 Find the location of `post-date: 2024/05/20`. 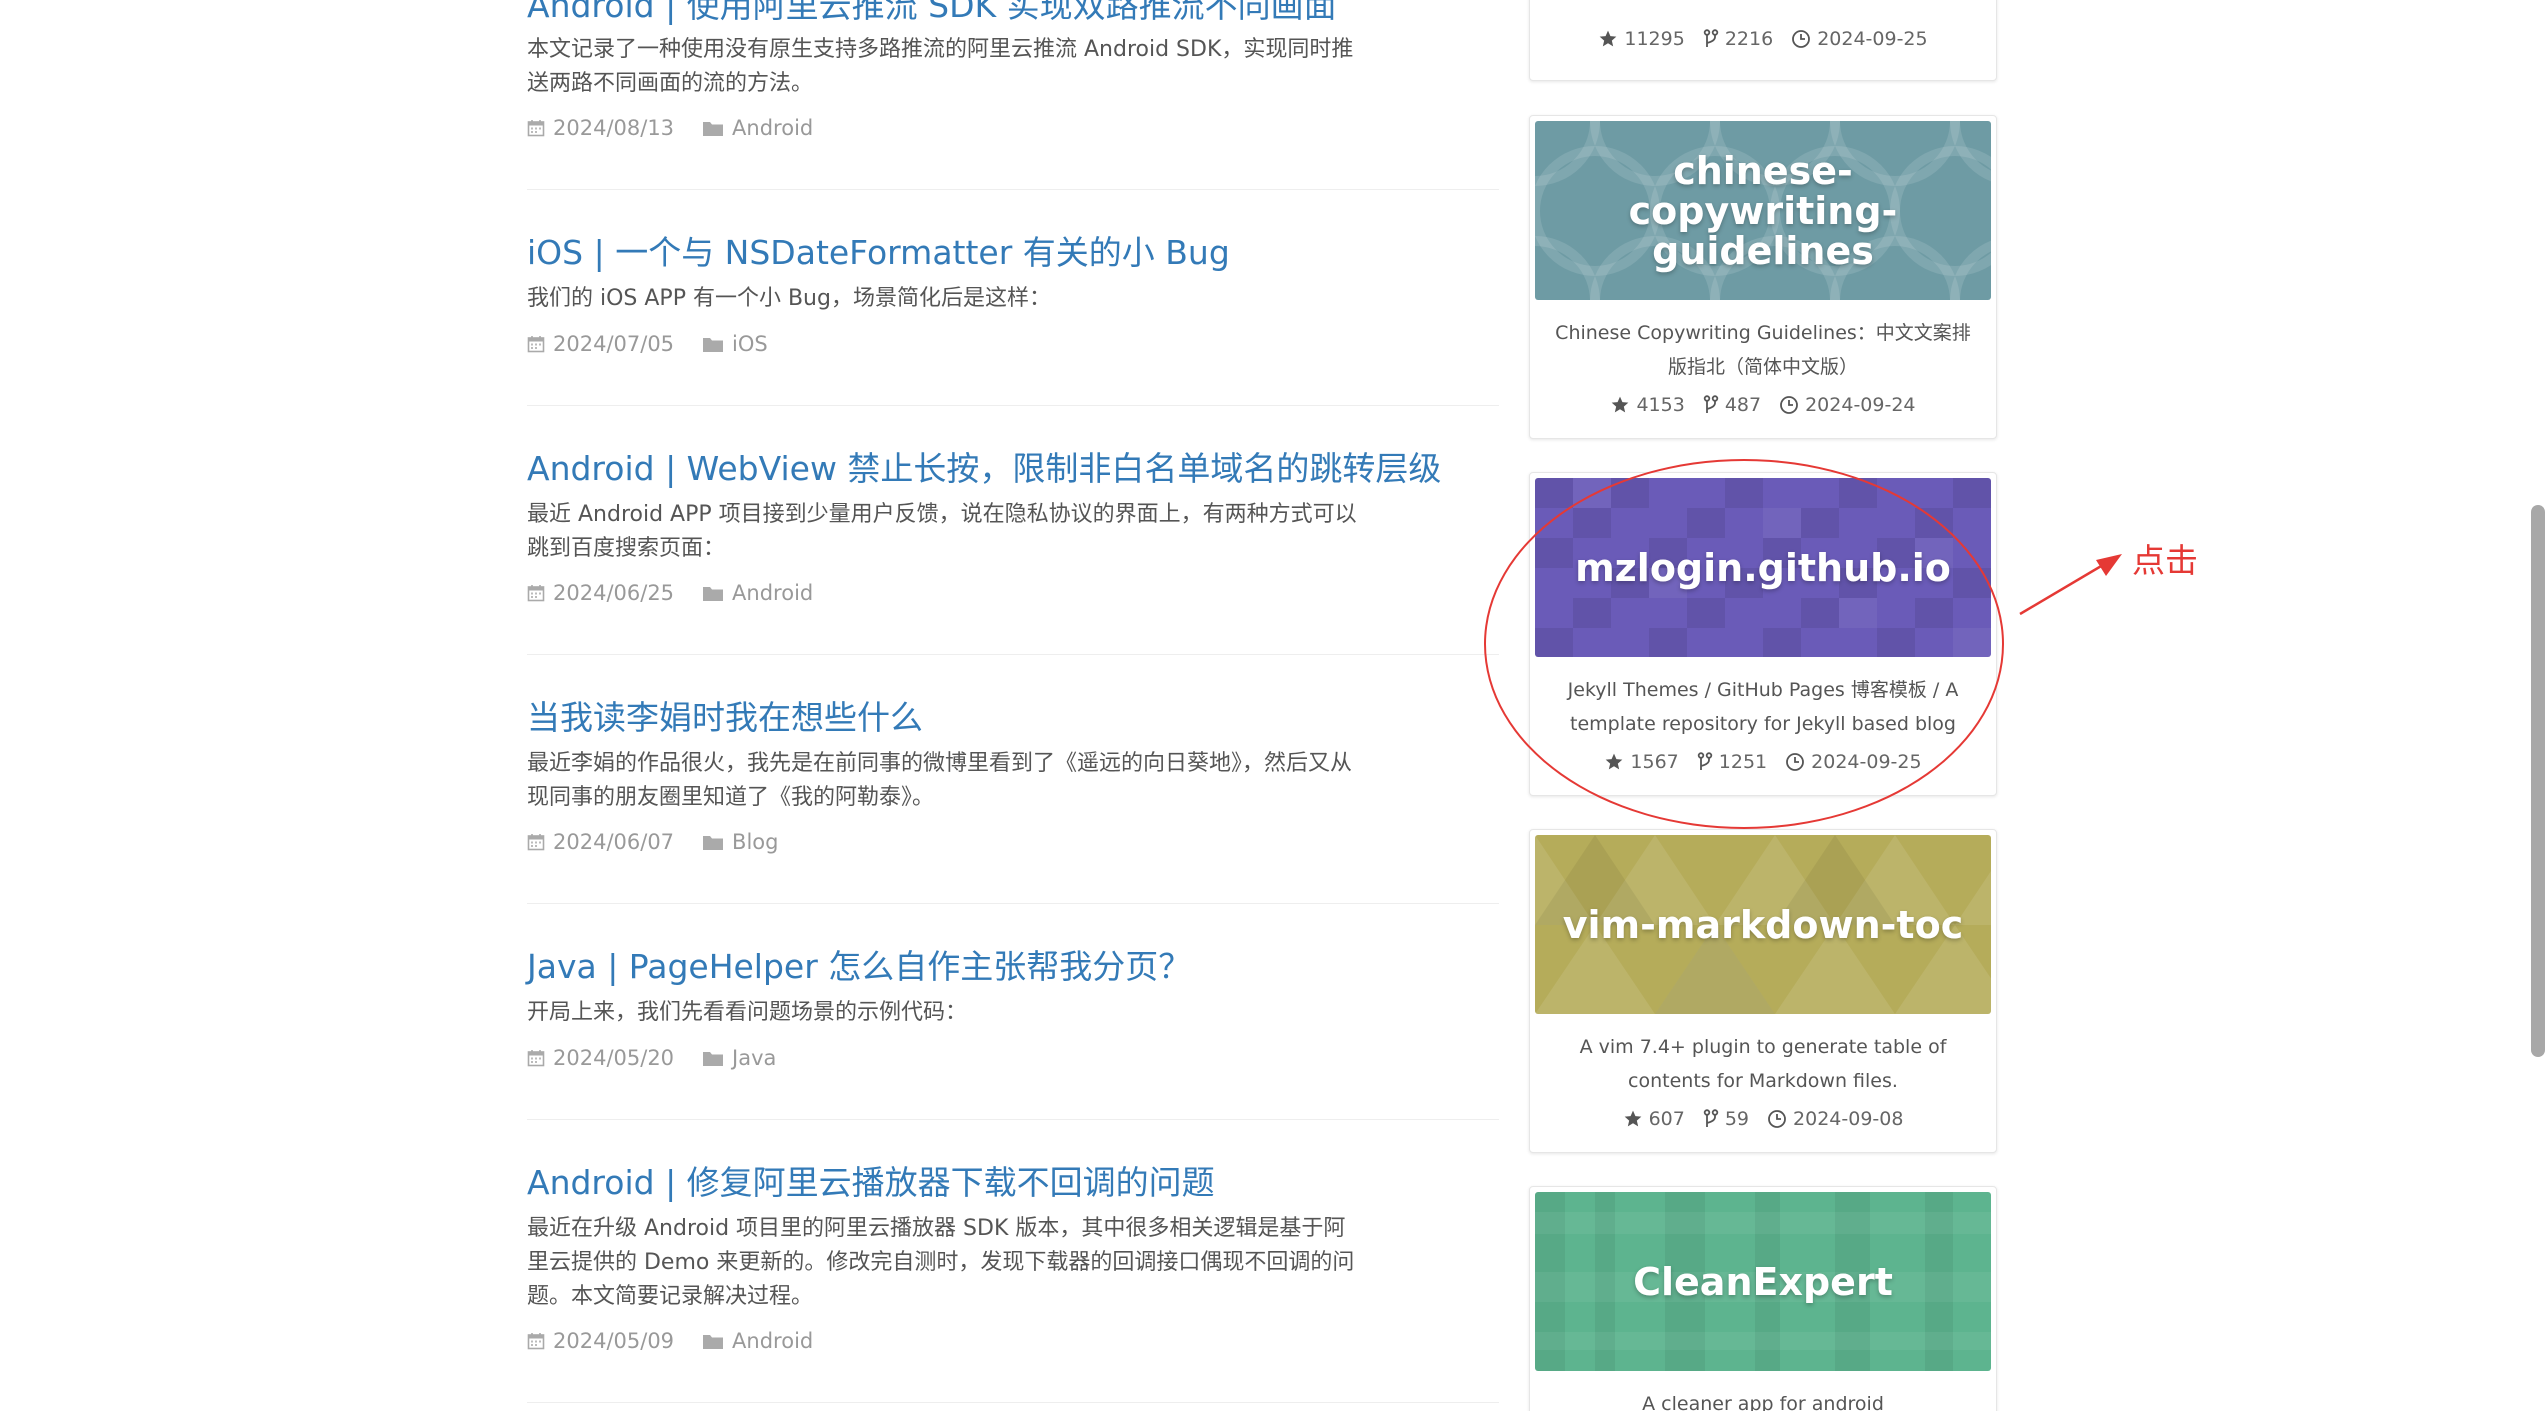

post-date: 2024/05/20 is located at coordinates (600, 1058).